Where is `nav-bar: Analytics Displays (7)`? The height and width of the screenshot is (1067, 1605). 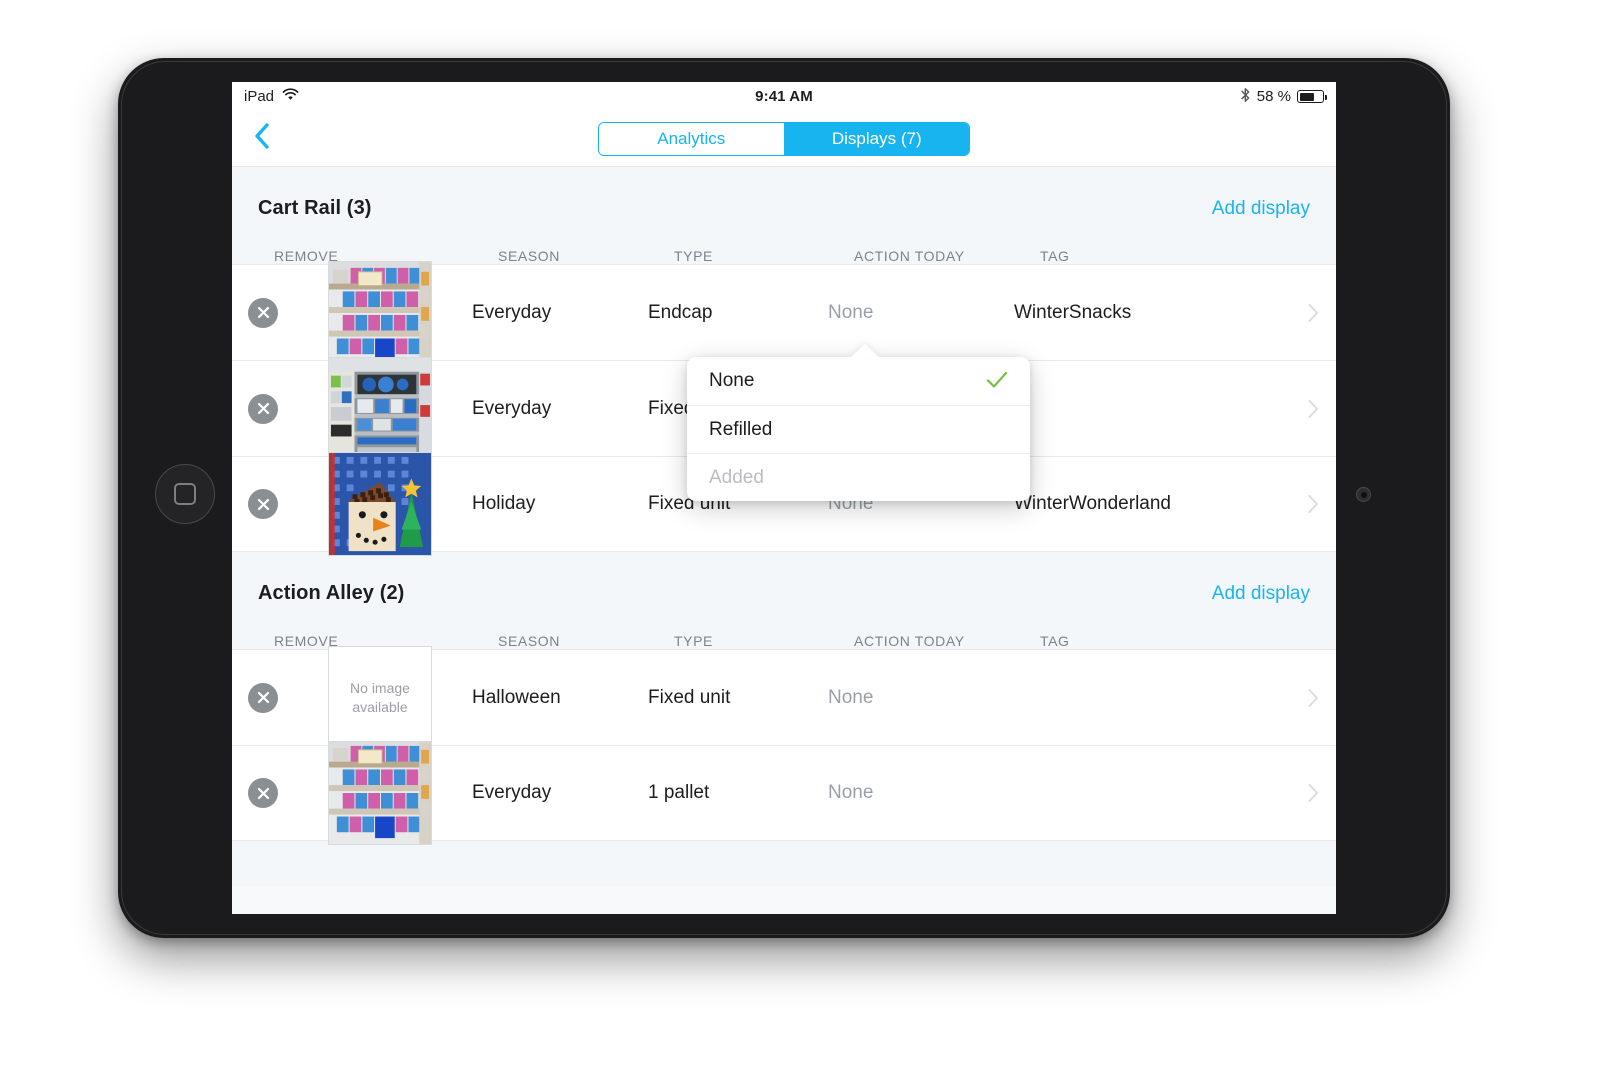 nav-bar: Analytics Displays (7) is located at coordinates (784, 139).